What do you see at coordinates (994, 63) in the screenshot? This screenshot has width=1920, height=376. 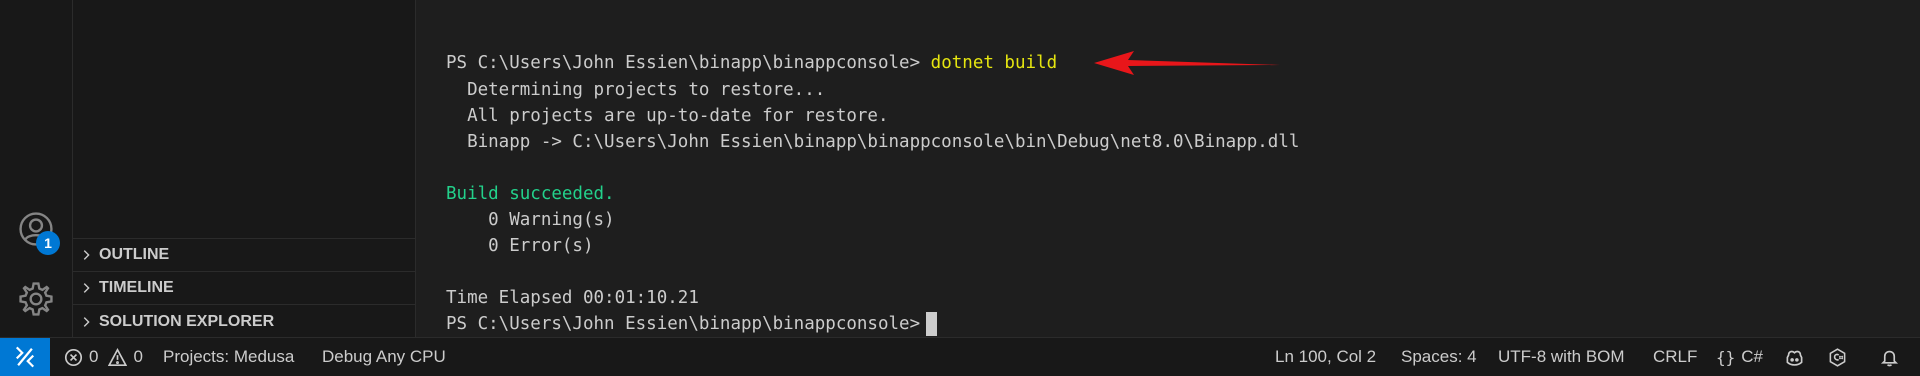 I see `terminal-command: dotnet build` at bounding box center [994, 63].